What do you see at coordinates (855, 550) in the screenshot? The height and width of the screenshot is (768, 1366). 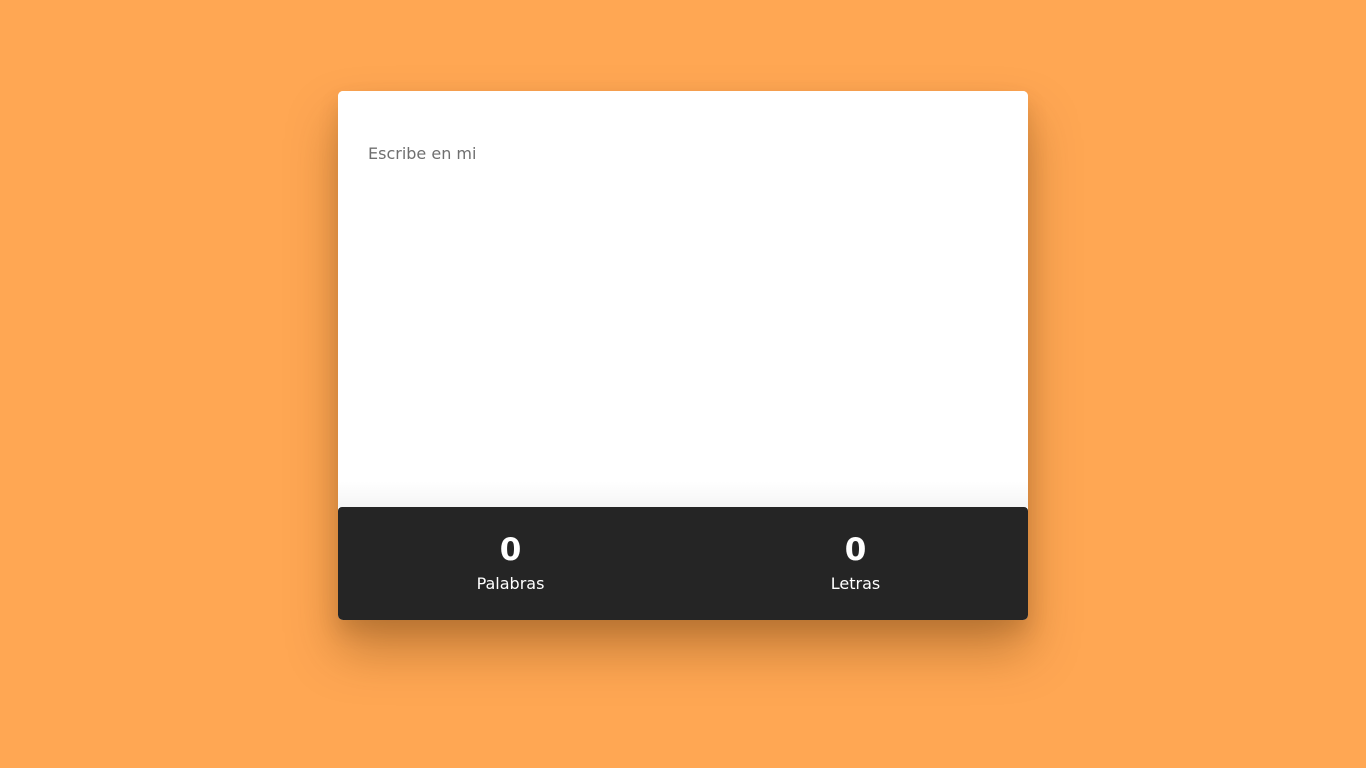 I see `letter-count-value: 0` at bounding box center [855, 550].